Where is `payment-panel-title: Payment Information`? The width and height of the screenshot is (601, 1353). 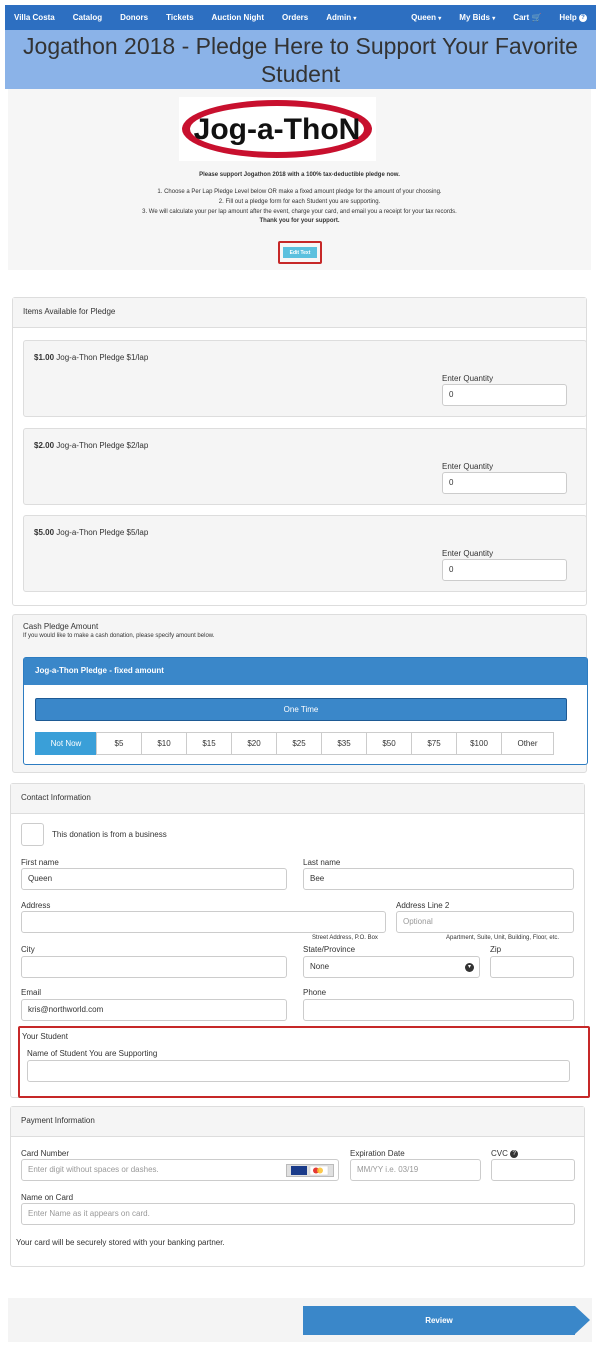 payment-panel-title: Payment Information is located at coordinates (297, 1122).